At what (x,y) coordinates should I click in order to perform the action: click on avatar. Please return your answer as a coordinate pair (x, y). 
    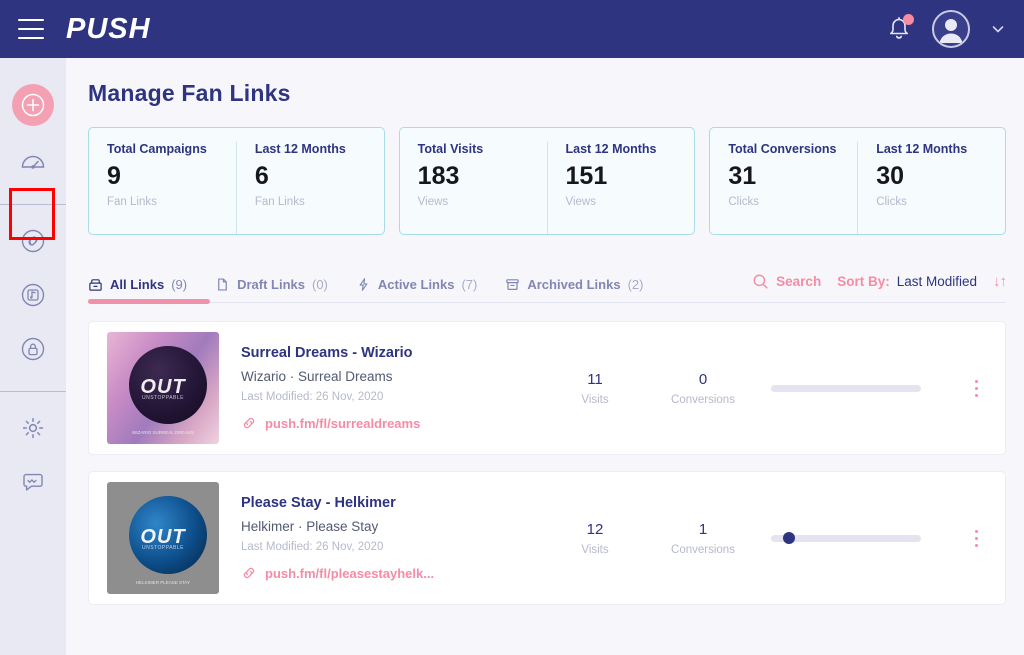
    Looking at the image, I should click on (951, 29).